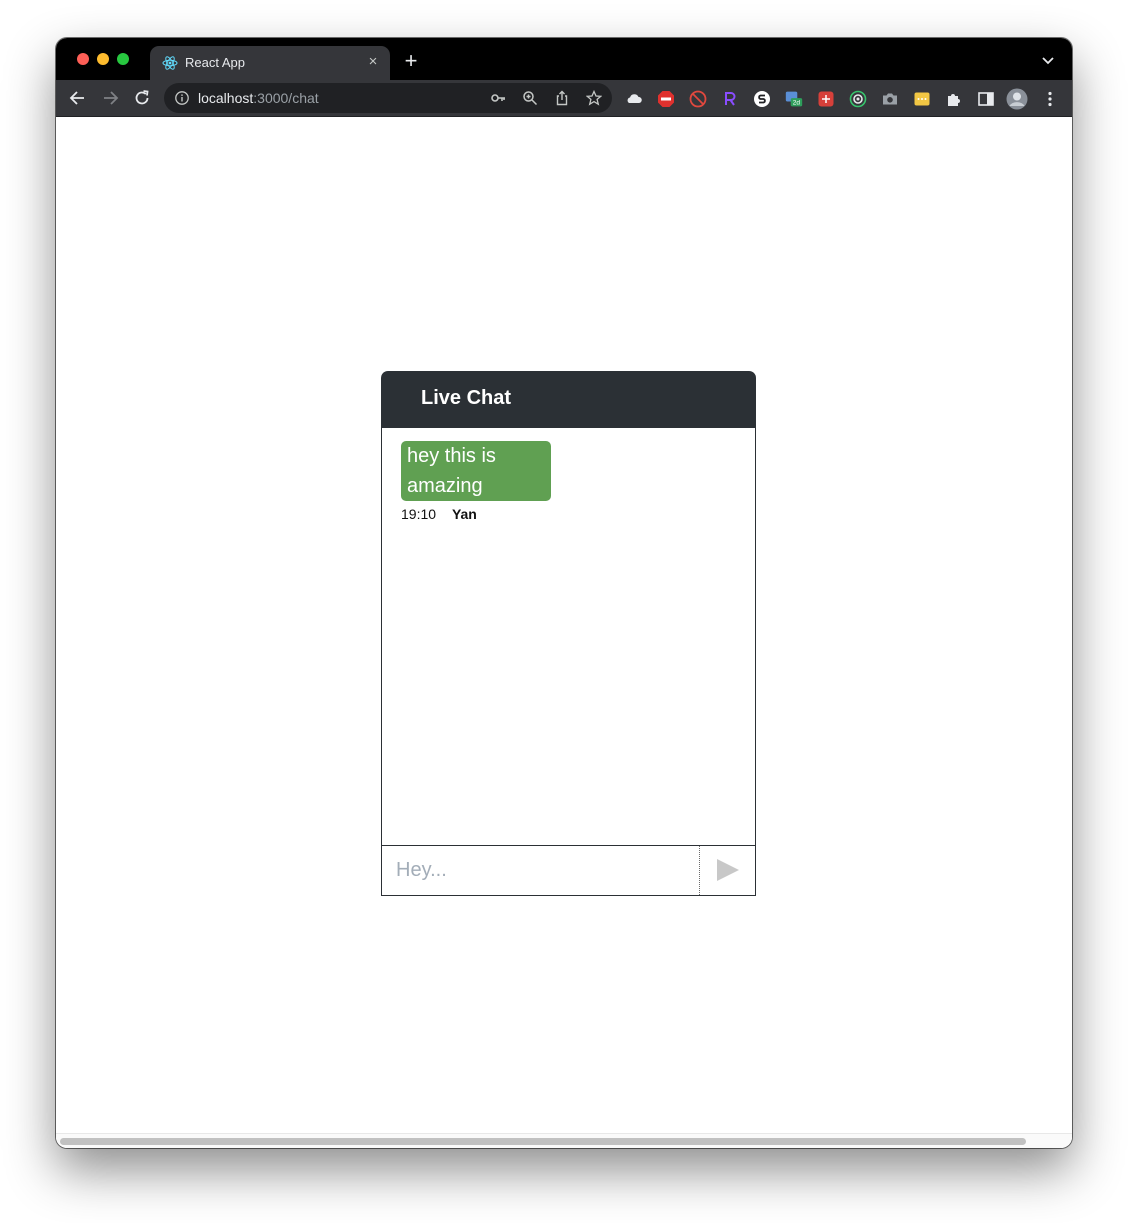 The image size is (1128, 1223). What do you see at coordinates (540, 870) in the screenshot?
I see `message-input` at bounding box center [540, 870].